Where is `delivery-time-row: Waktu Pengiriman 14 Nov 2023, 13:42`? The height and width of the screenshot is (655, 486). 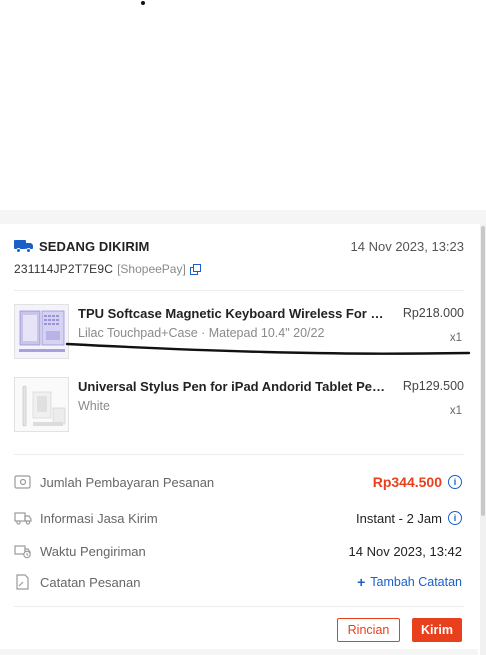 delivery-time-row: Waktu Pengiriman 14 Nov 2023, 13:42 is located at coordinates (239, 551).